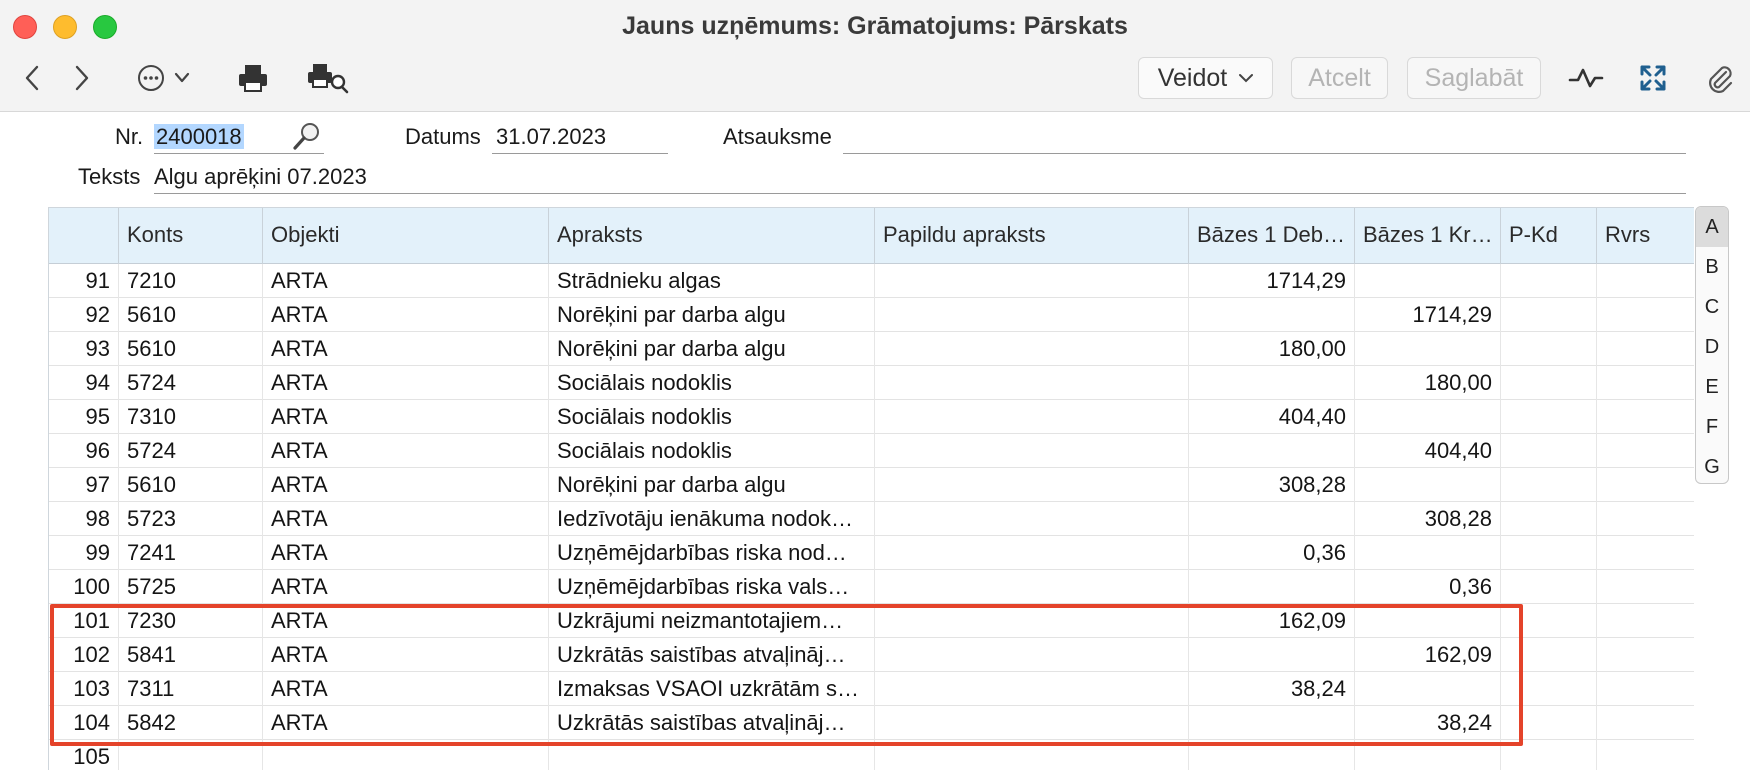  Describe the element at coordinates (712, 417) in the screenshot. I see `cell-apr: Sociālais nodoklis` at that location.